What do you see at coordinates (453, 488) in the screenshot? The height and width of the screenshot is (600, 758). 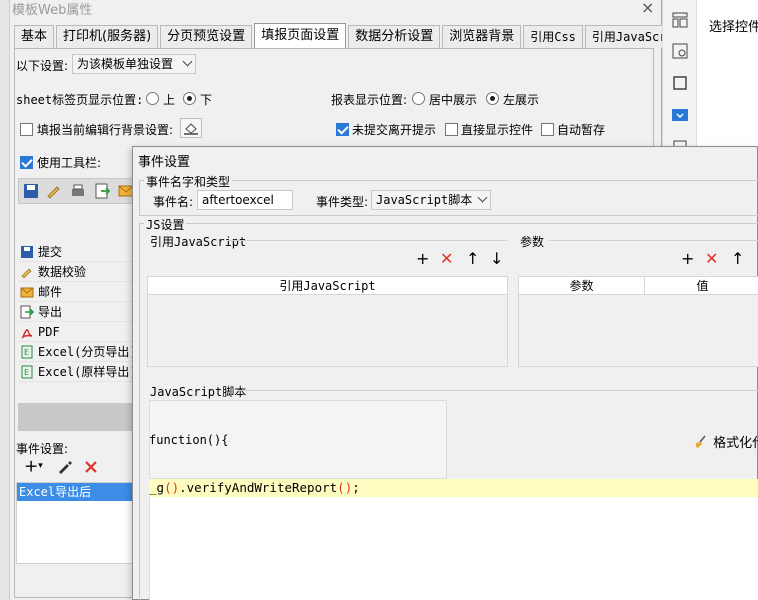 I see `code-line-highlighted: _g().verifyAndWriteReport();` at bounding box center [453, 488].